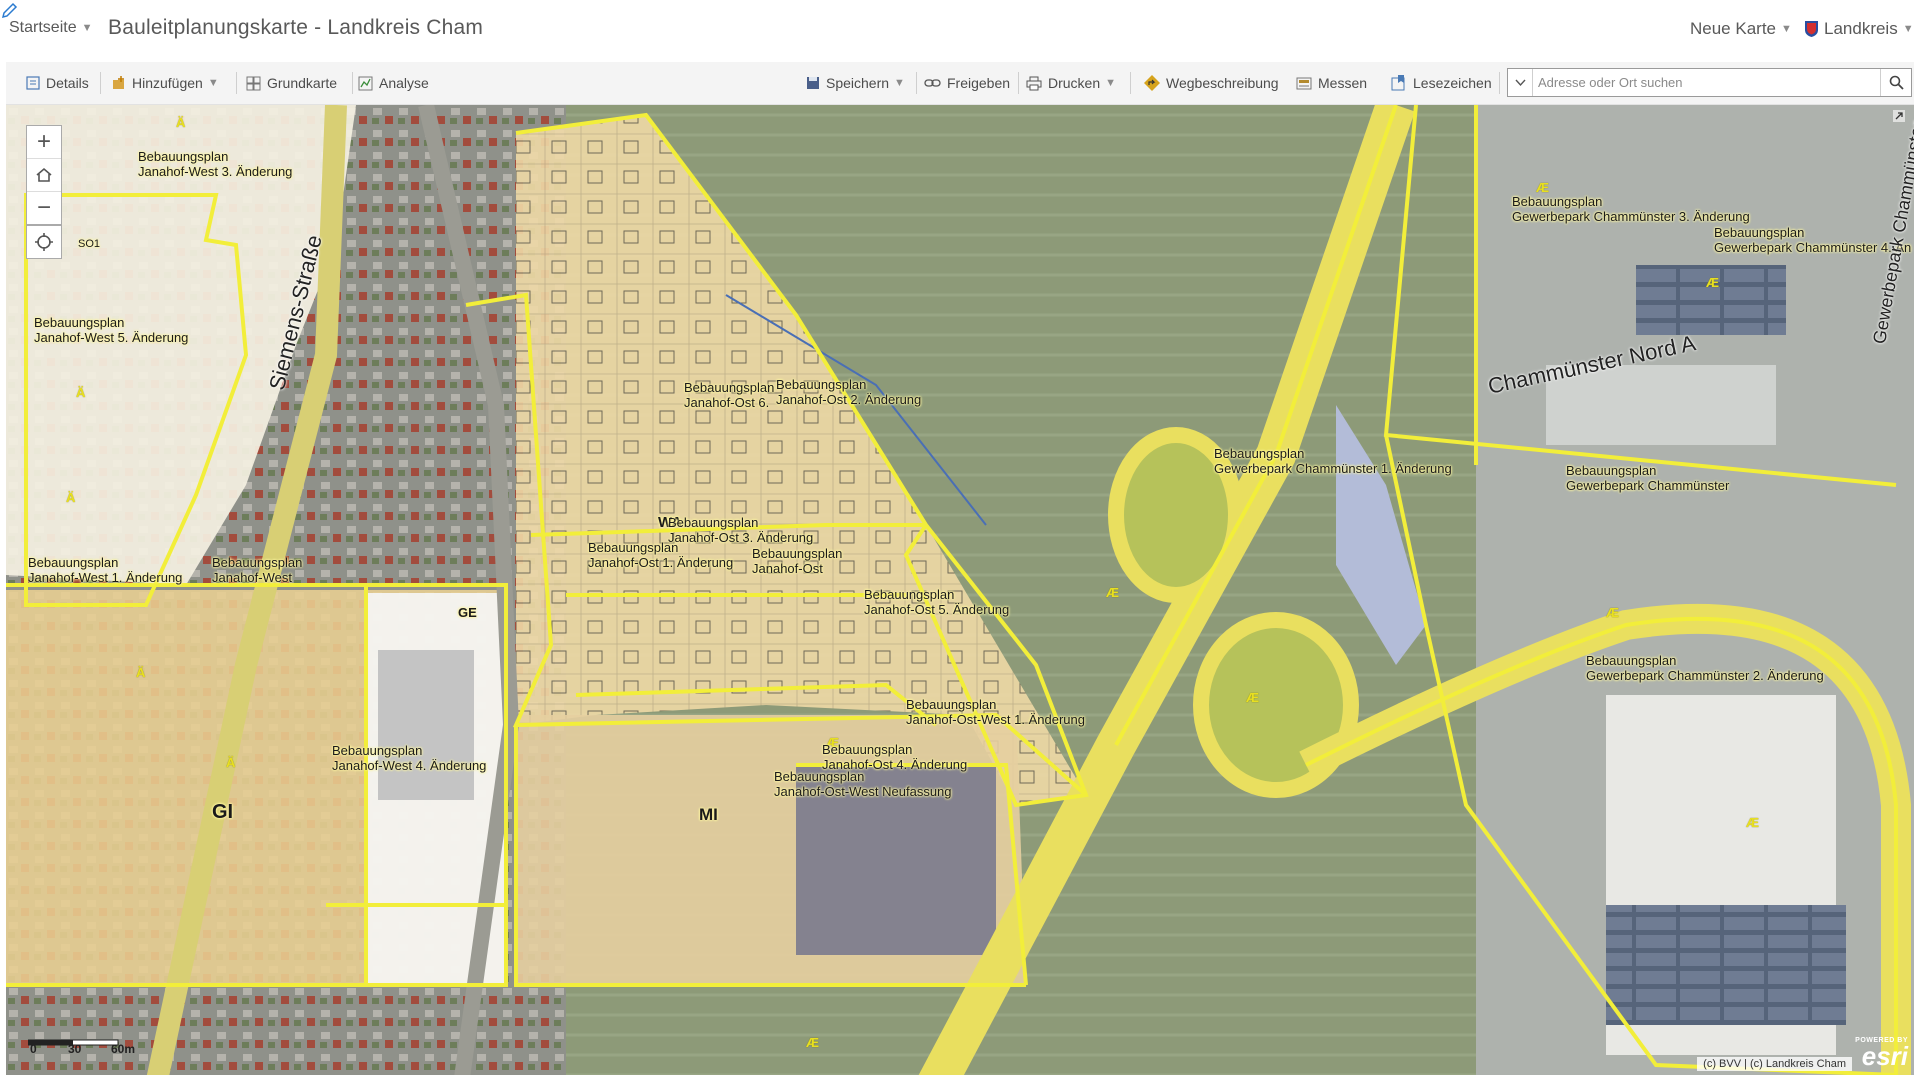 The height and width of the screenshot is (1080, 1920). What do you see at coordinates (365, 83) in the screenshot?
I see `analysis-icon` at bounding box center [365, 83].